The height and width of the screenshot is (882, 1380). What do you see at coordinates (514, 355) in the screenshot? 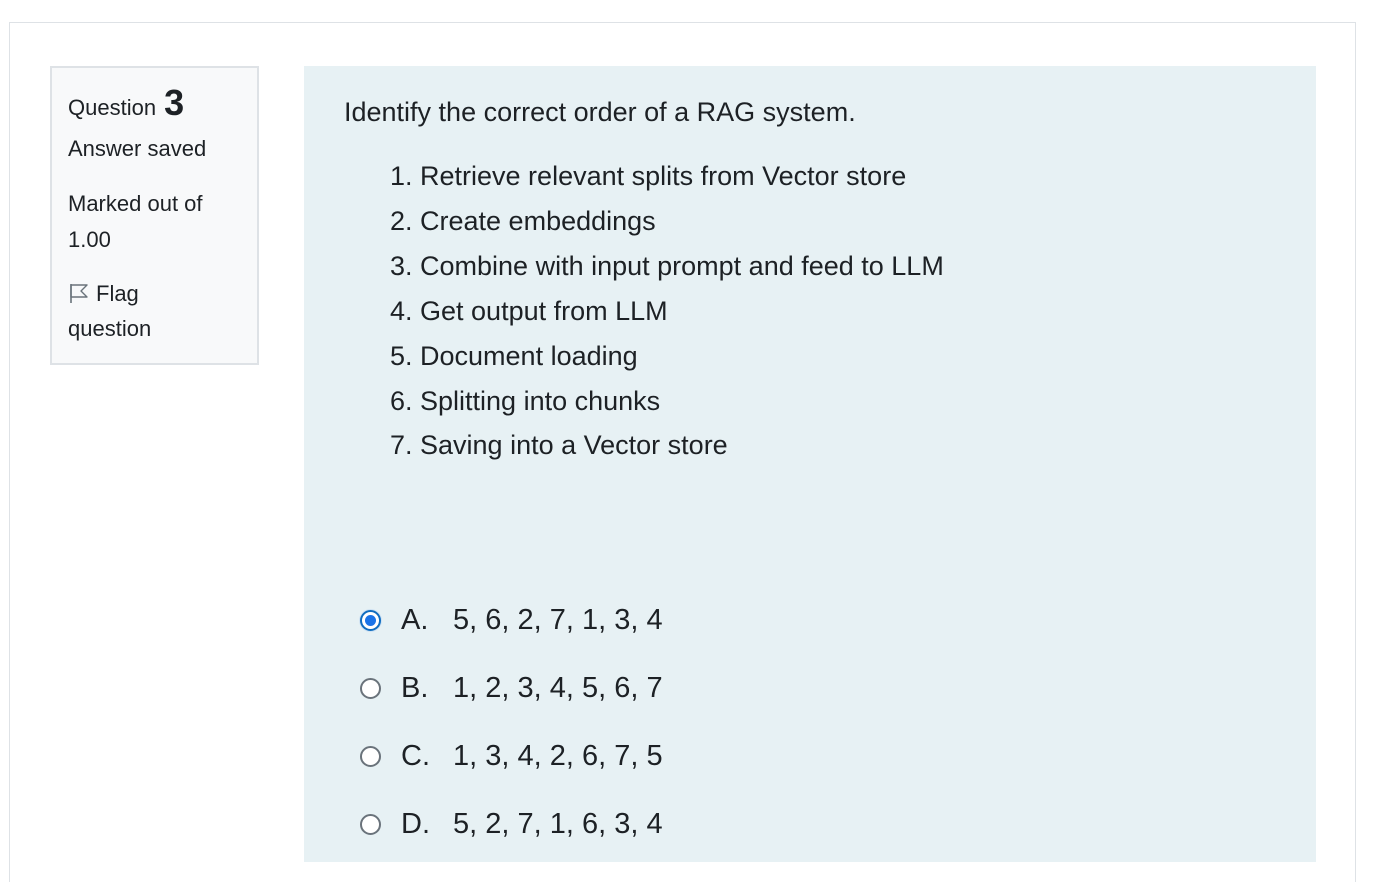
I see `step-item: 5. Document loading` at bounding box center [514, 355].